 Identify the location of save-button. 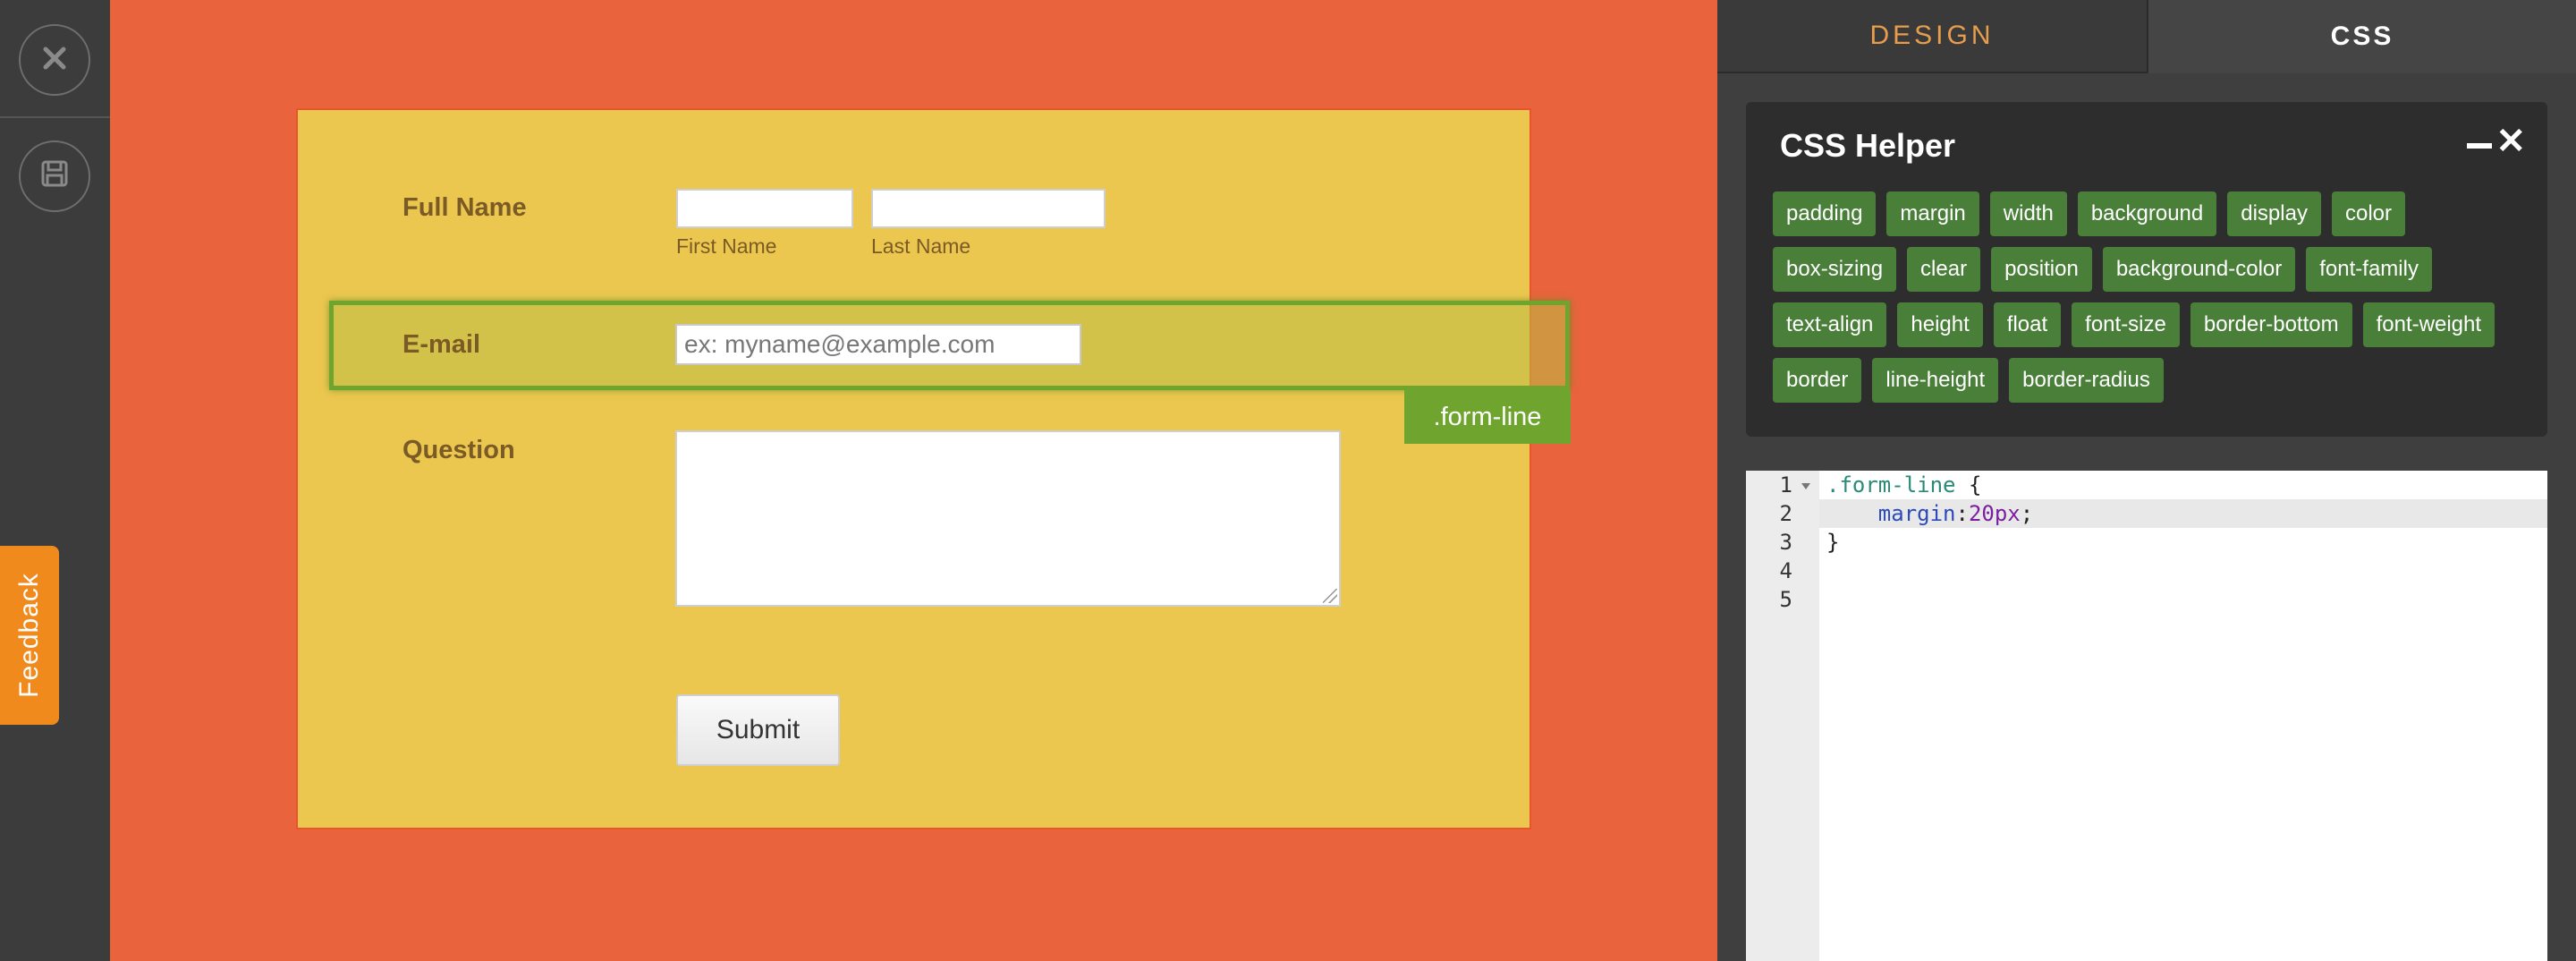
(54, 176).